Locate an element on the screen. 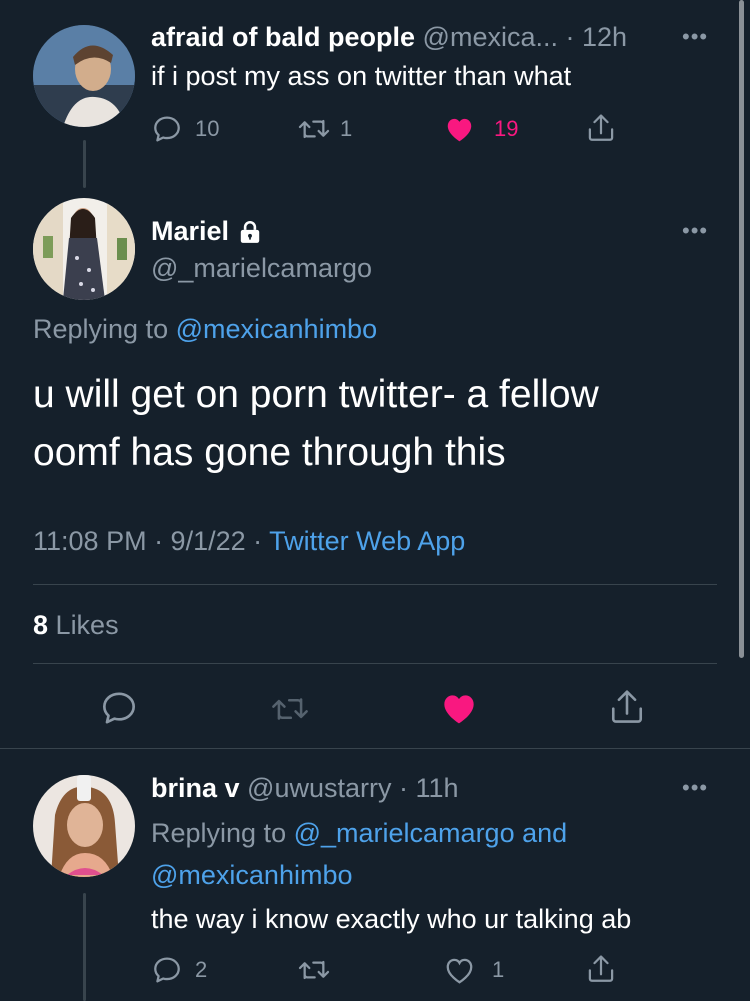  lock-icon is located at coordinates (250, 231).